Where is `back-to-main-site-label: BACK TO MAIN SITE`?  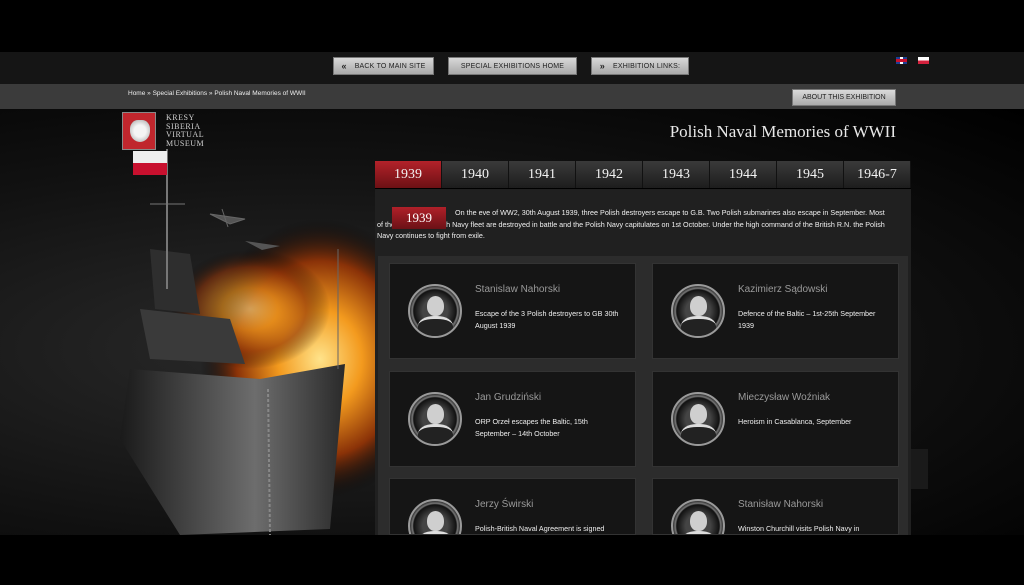
back-to-main-site-label: BACK TO MAIN SITE is located at coordinates (390, 66).